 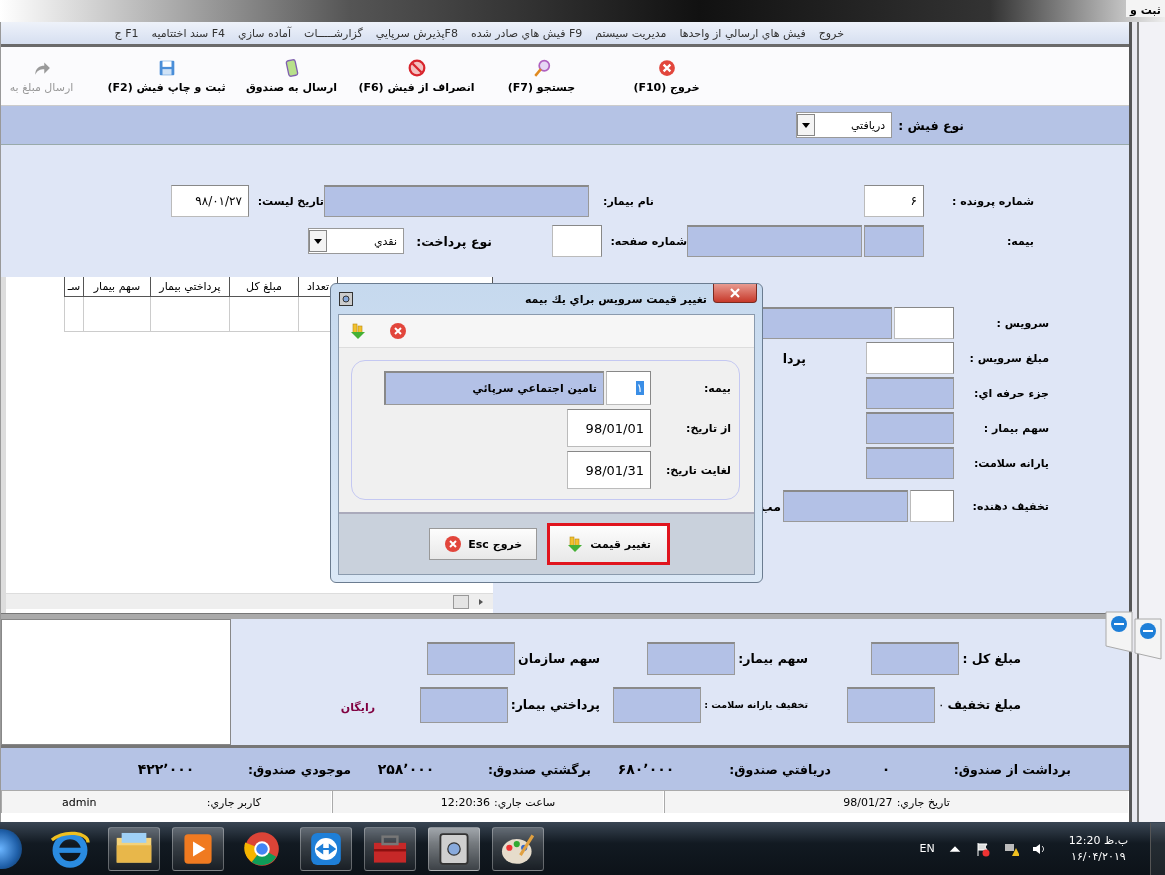 What do you see at coordinates (416, 33) in the screenshot?
I see `menu-item: F8پذيرش سرپايي` at bounding box center [416, 33].